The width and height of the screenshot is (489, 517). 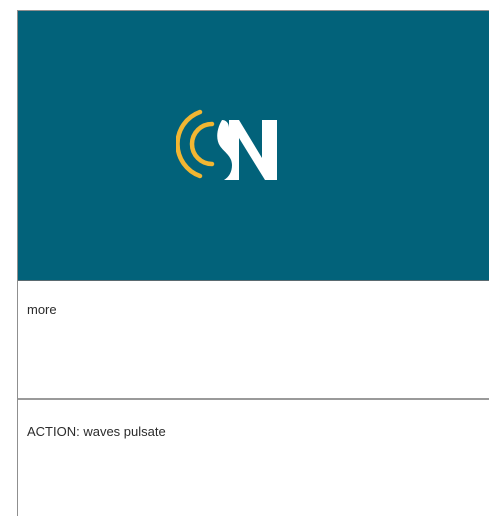 What do you see at coordinates (247, 150) in the screenshot?
I see `n-letter-mark` at bounding box center [247, 150].